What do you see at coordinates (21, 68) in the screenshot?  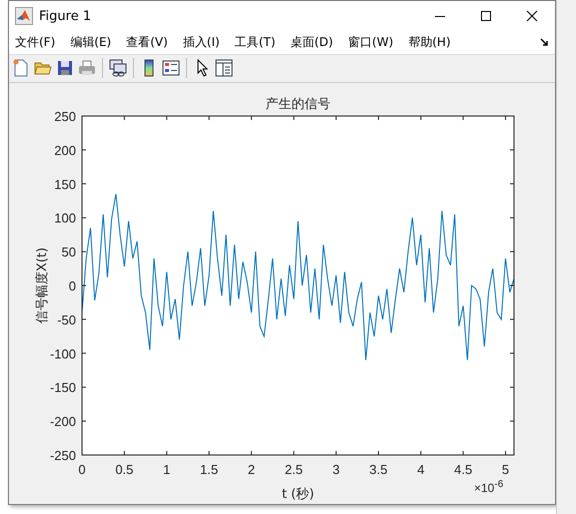 I see `new-file-icon` at bounding box center [21, 68].